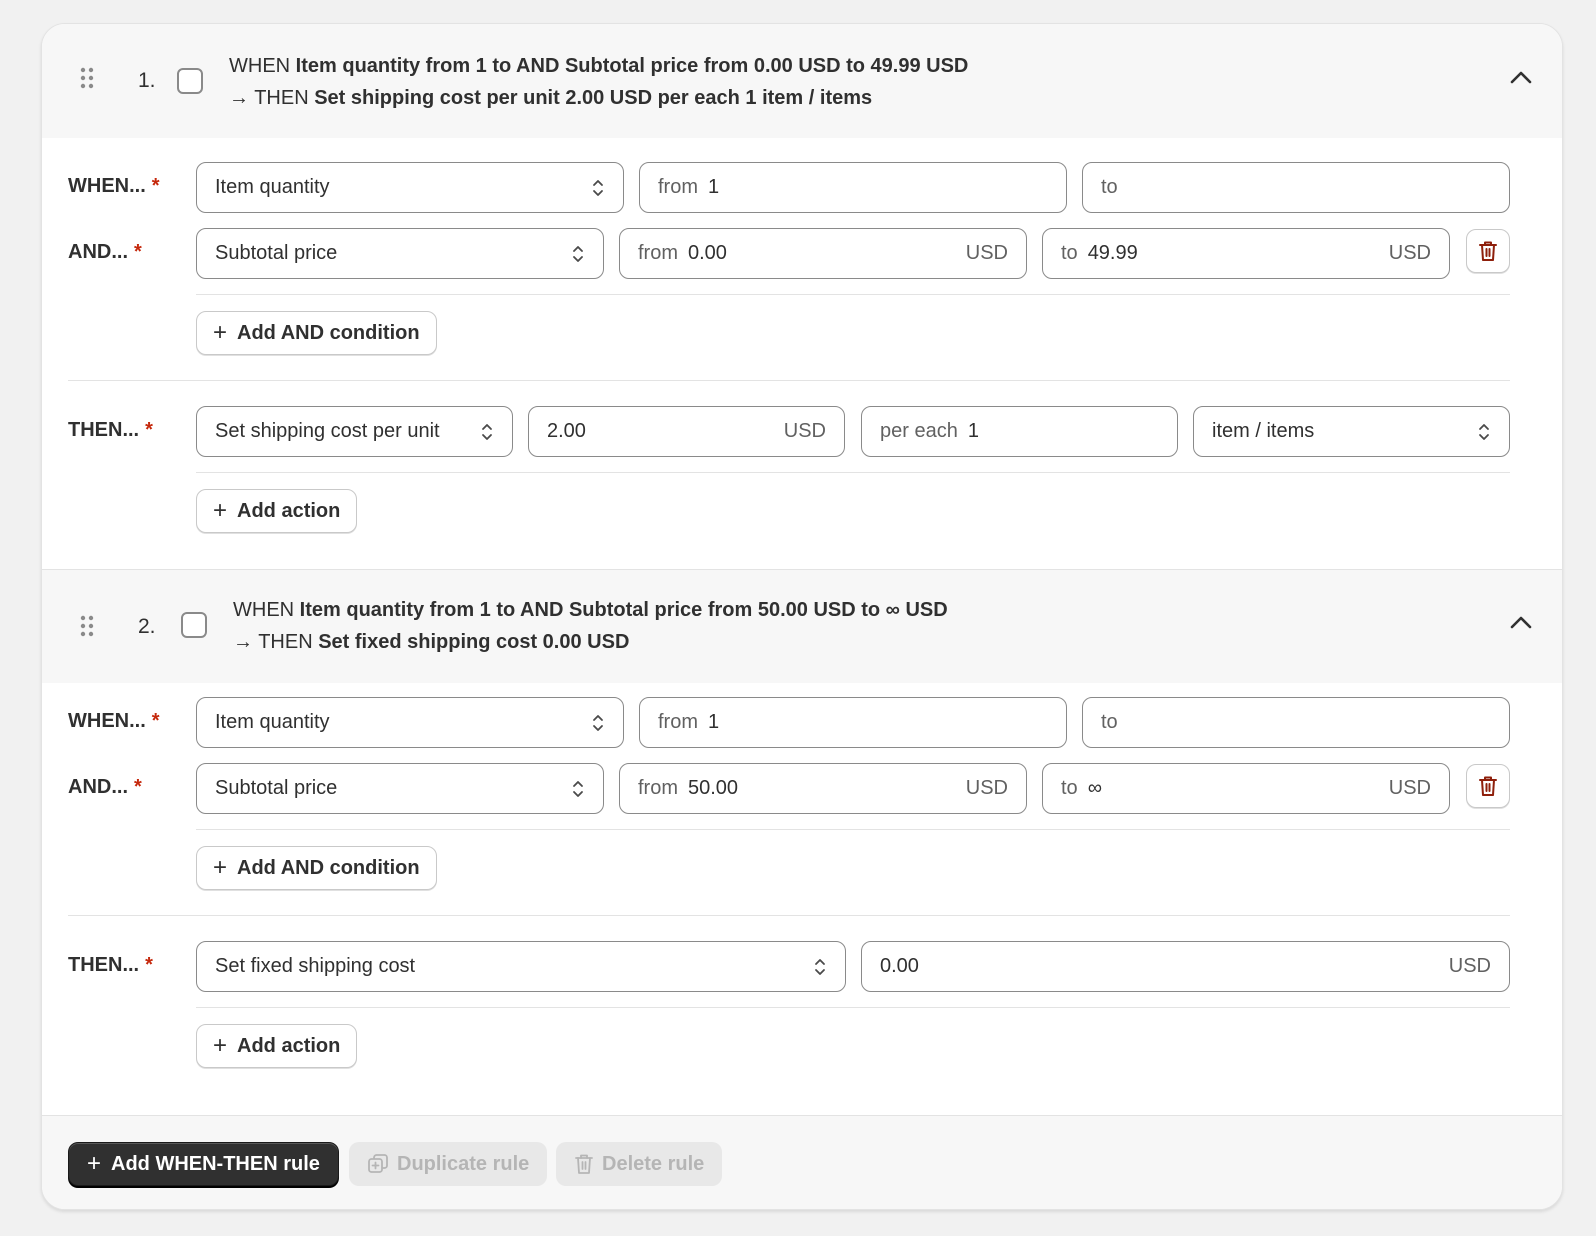  Describe the element at coordinates (823, 253) in the screenshot. I see `from-input: from 0.00 USD` at that location.